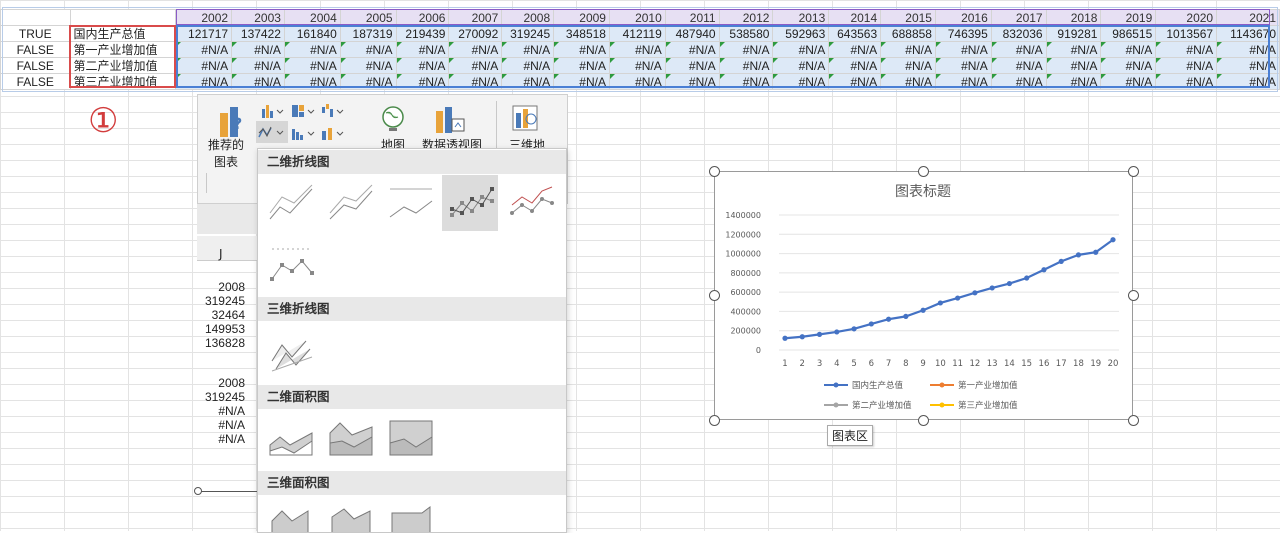 The image size is (1280, 533). What do you see at coordinates (746, 33) in the screenshot?
I see `value-cell: 538580` at bounding box center [746, 33].